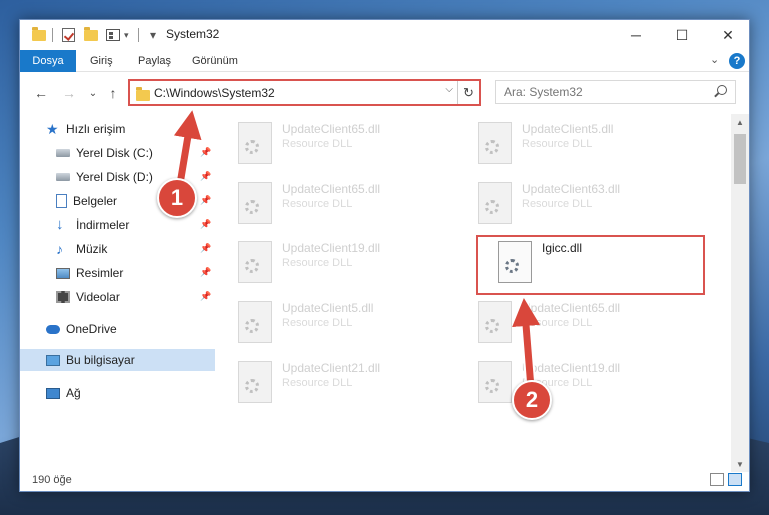 Image resolution: width=769 pixels, height=515 pixels. Describe the element at coordinates (177, 198) in the screenshot. I see `step-1-badge: 1` at that location.